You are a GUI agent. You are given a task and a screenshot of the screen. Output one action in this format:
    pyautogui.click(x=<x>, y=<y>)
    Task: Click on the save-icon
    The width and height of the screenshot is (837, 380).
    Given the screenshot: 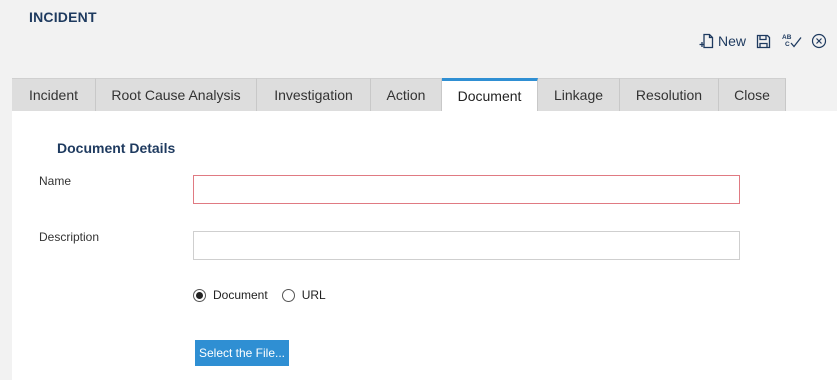 What is the action you would take?
    pyautogui.click(x=763, y=41)
    